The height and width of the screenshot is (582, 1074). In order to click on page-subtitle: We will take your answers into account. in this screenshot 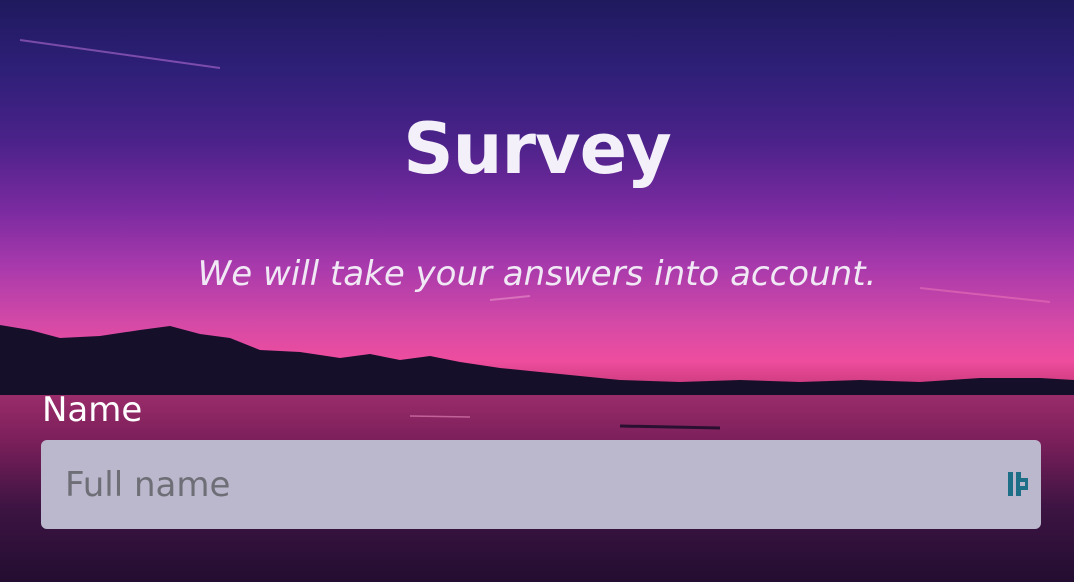, I will do `click(537, 274)`.